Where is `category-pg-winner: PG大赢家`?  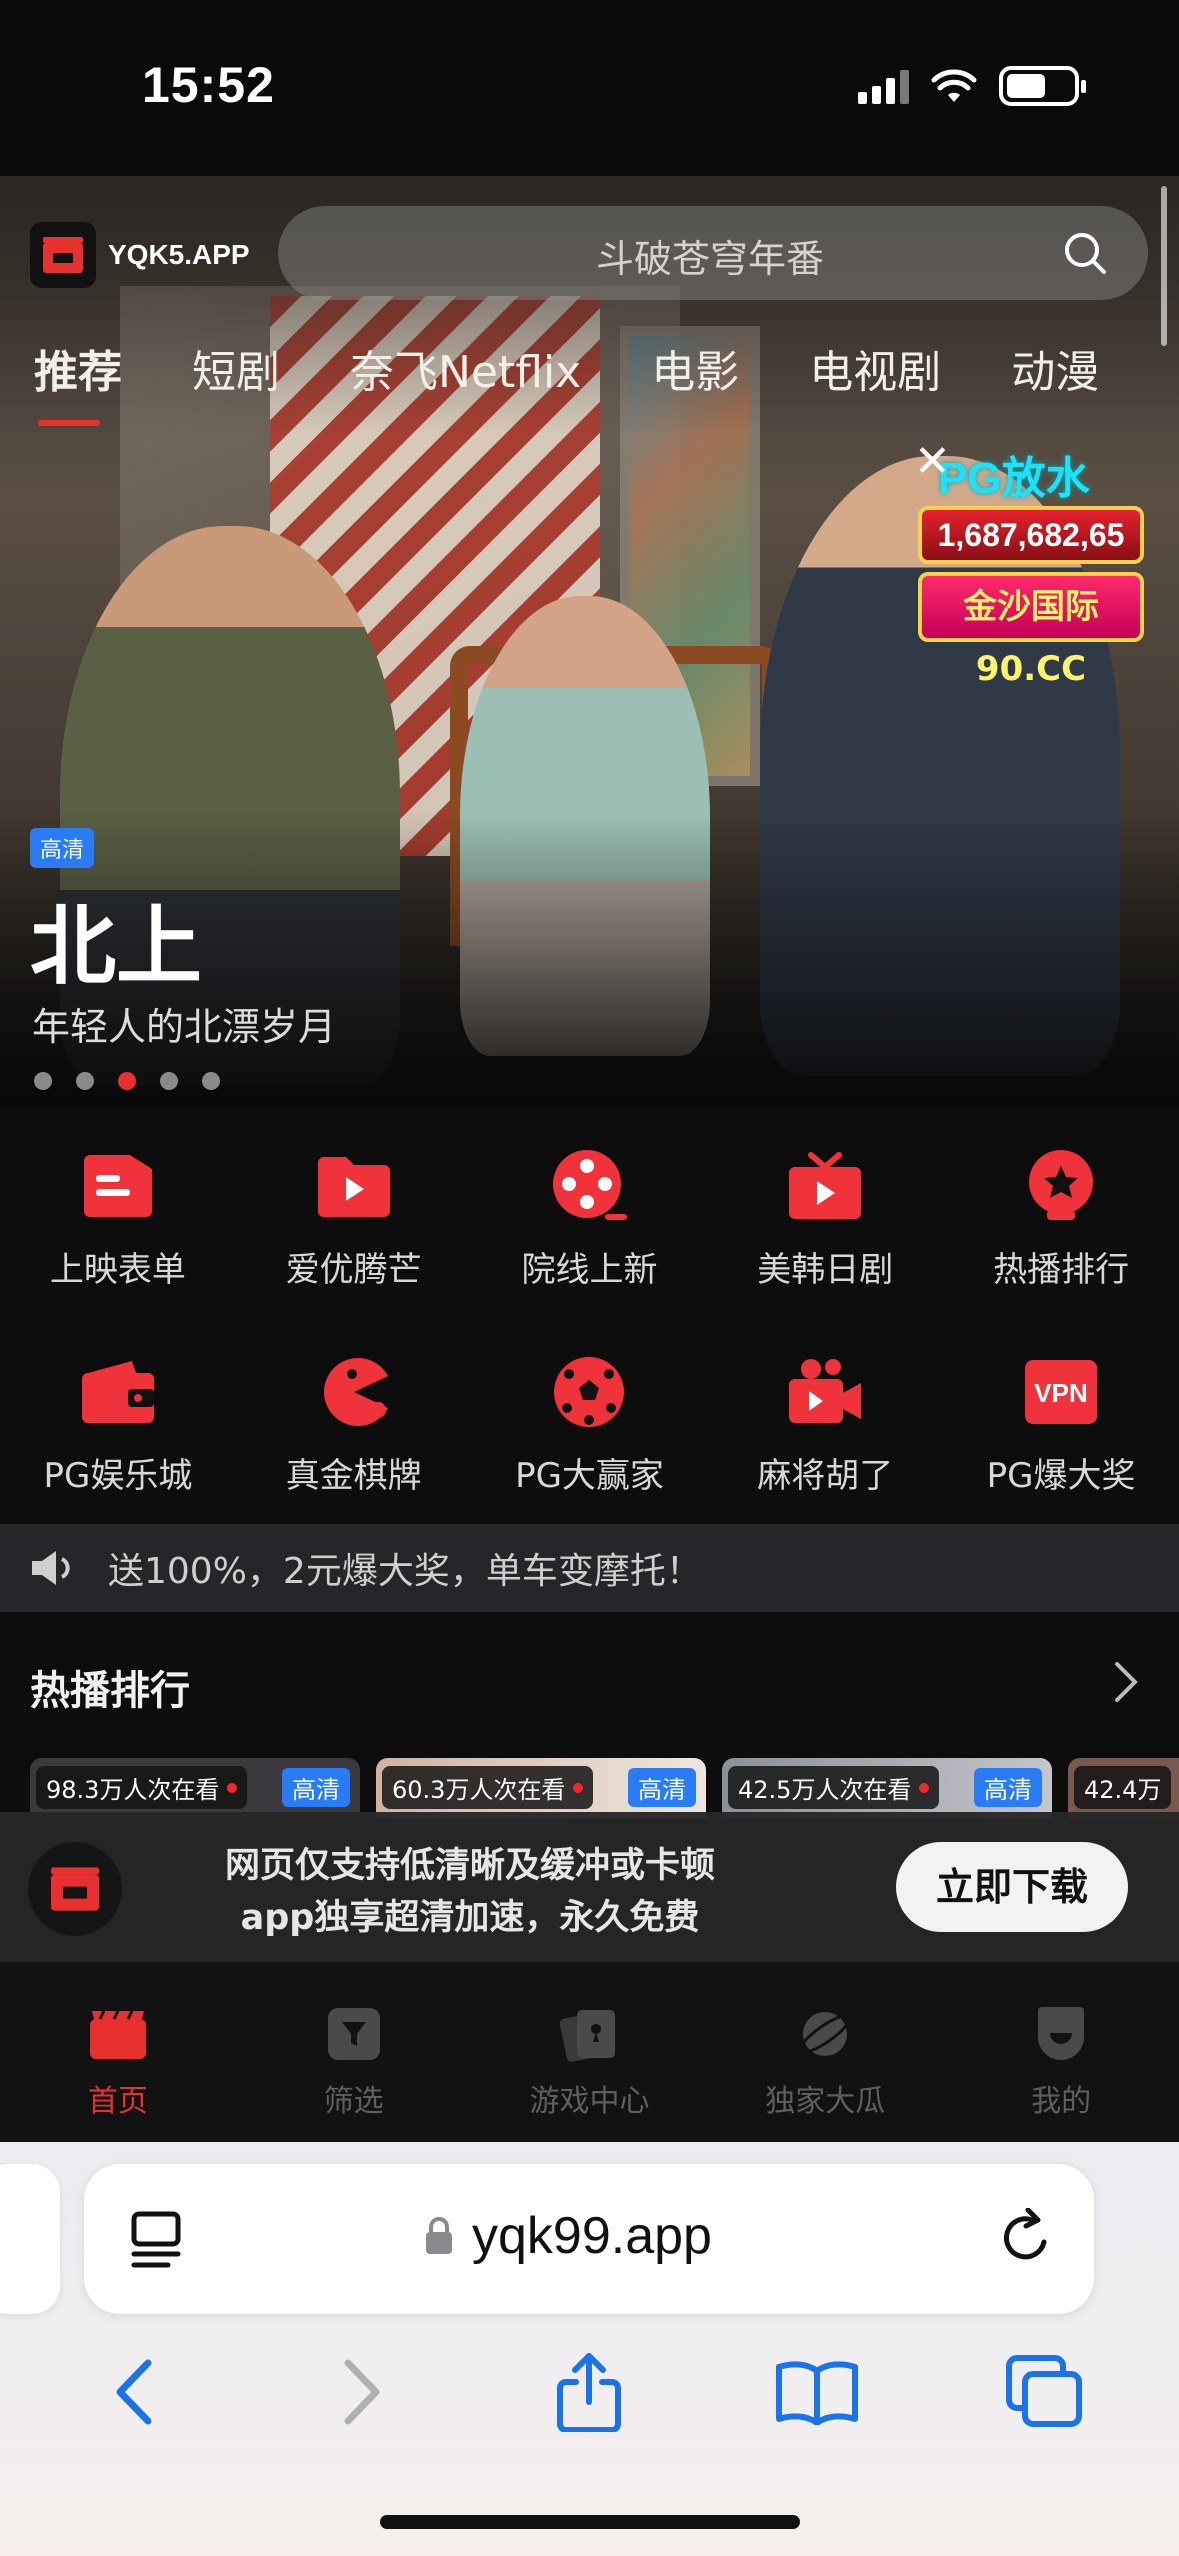
category-pg-winner: PG大赢家 is located at coordinates (590, 1425).